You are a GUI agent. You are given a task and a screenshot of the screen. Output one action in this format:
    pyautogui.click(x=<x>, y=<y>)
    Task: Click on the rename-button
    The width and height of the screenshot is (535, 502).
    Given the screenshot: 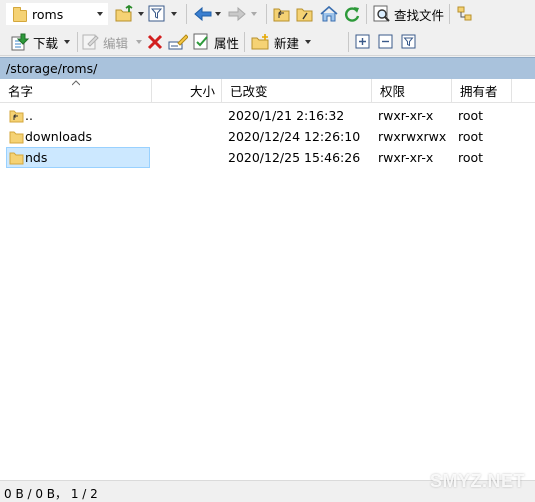 What is the action you would take?
    pyautogui.click(x=178, y=42)
    